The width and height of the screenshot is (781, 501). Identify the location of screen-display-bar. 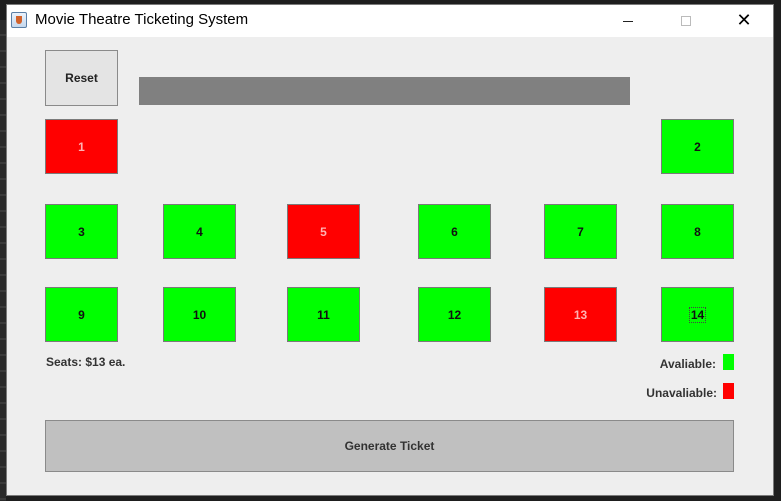
(384, 91).